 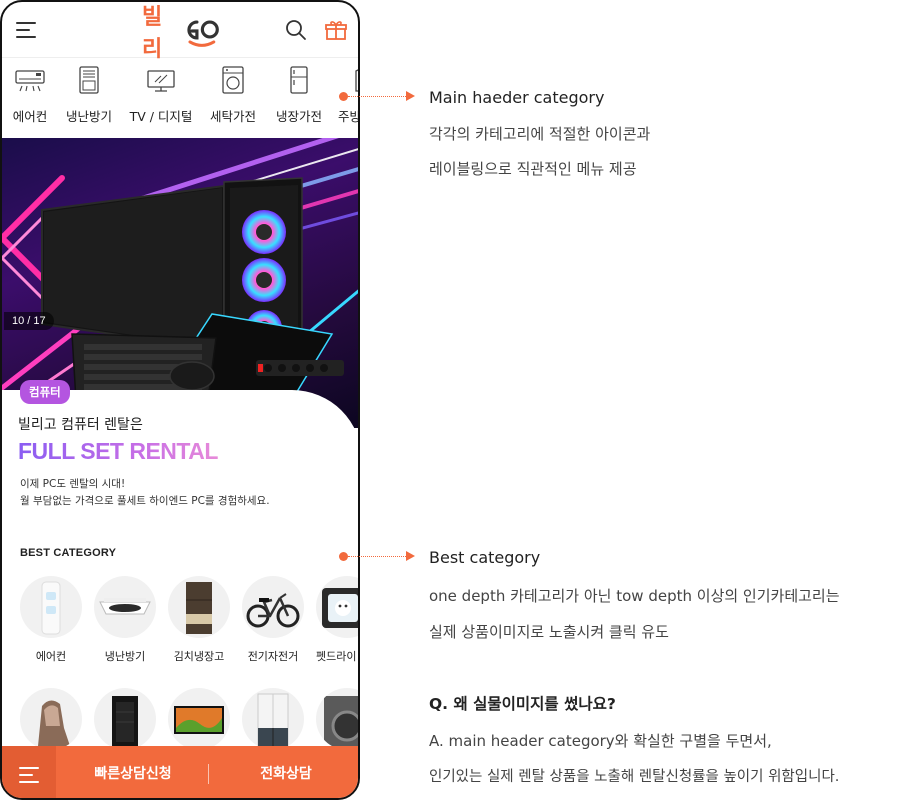 I want to click on logo: 빌리, so click(x=182, y=33).